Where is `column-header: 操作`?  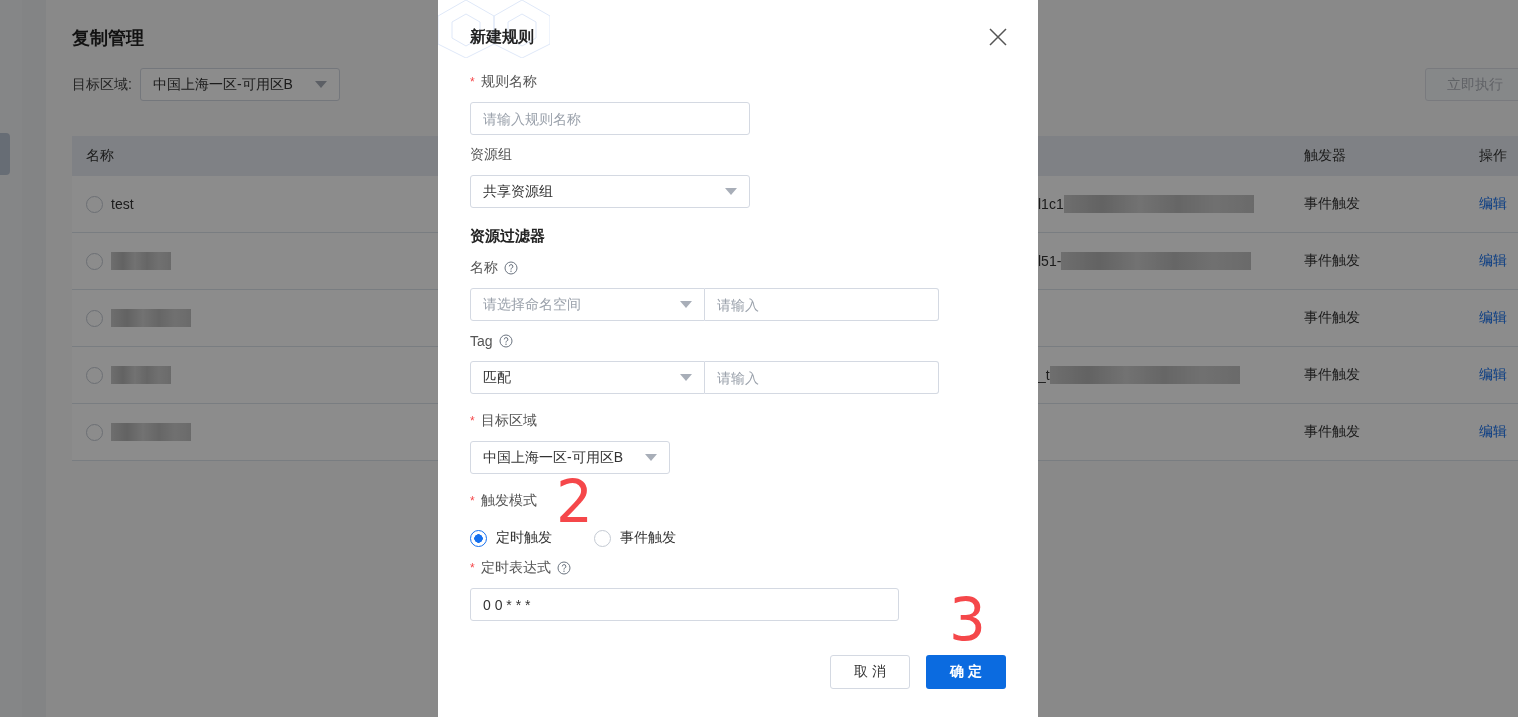 column-header: 操作 is located at coordinates (1493, 155).